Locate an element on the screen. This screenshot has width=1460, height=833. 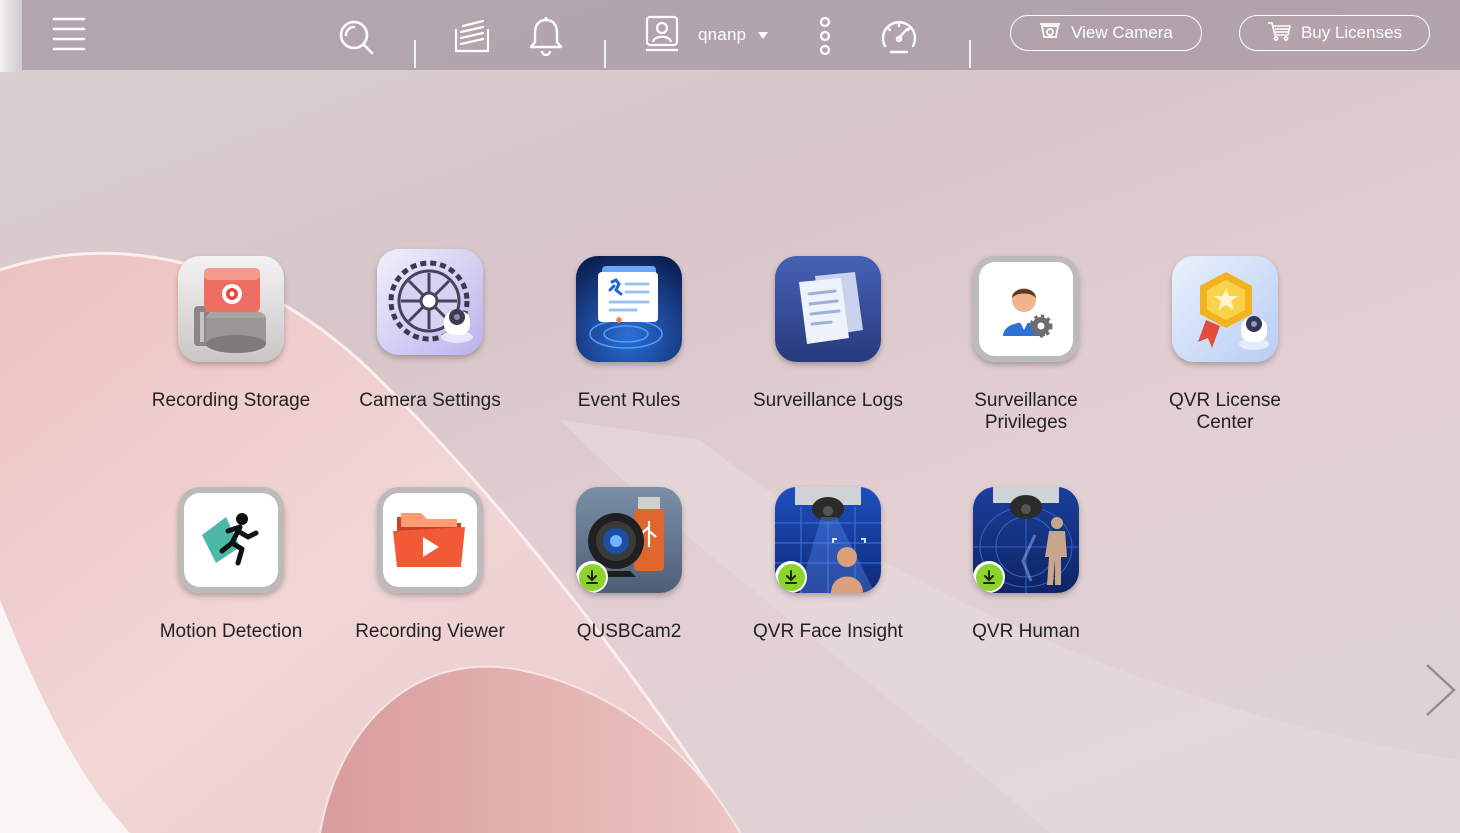
app-surveillance-privileges: Surveillance Privileges is located at coordinates (1026, 345).